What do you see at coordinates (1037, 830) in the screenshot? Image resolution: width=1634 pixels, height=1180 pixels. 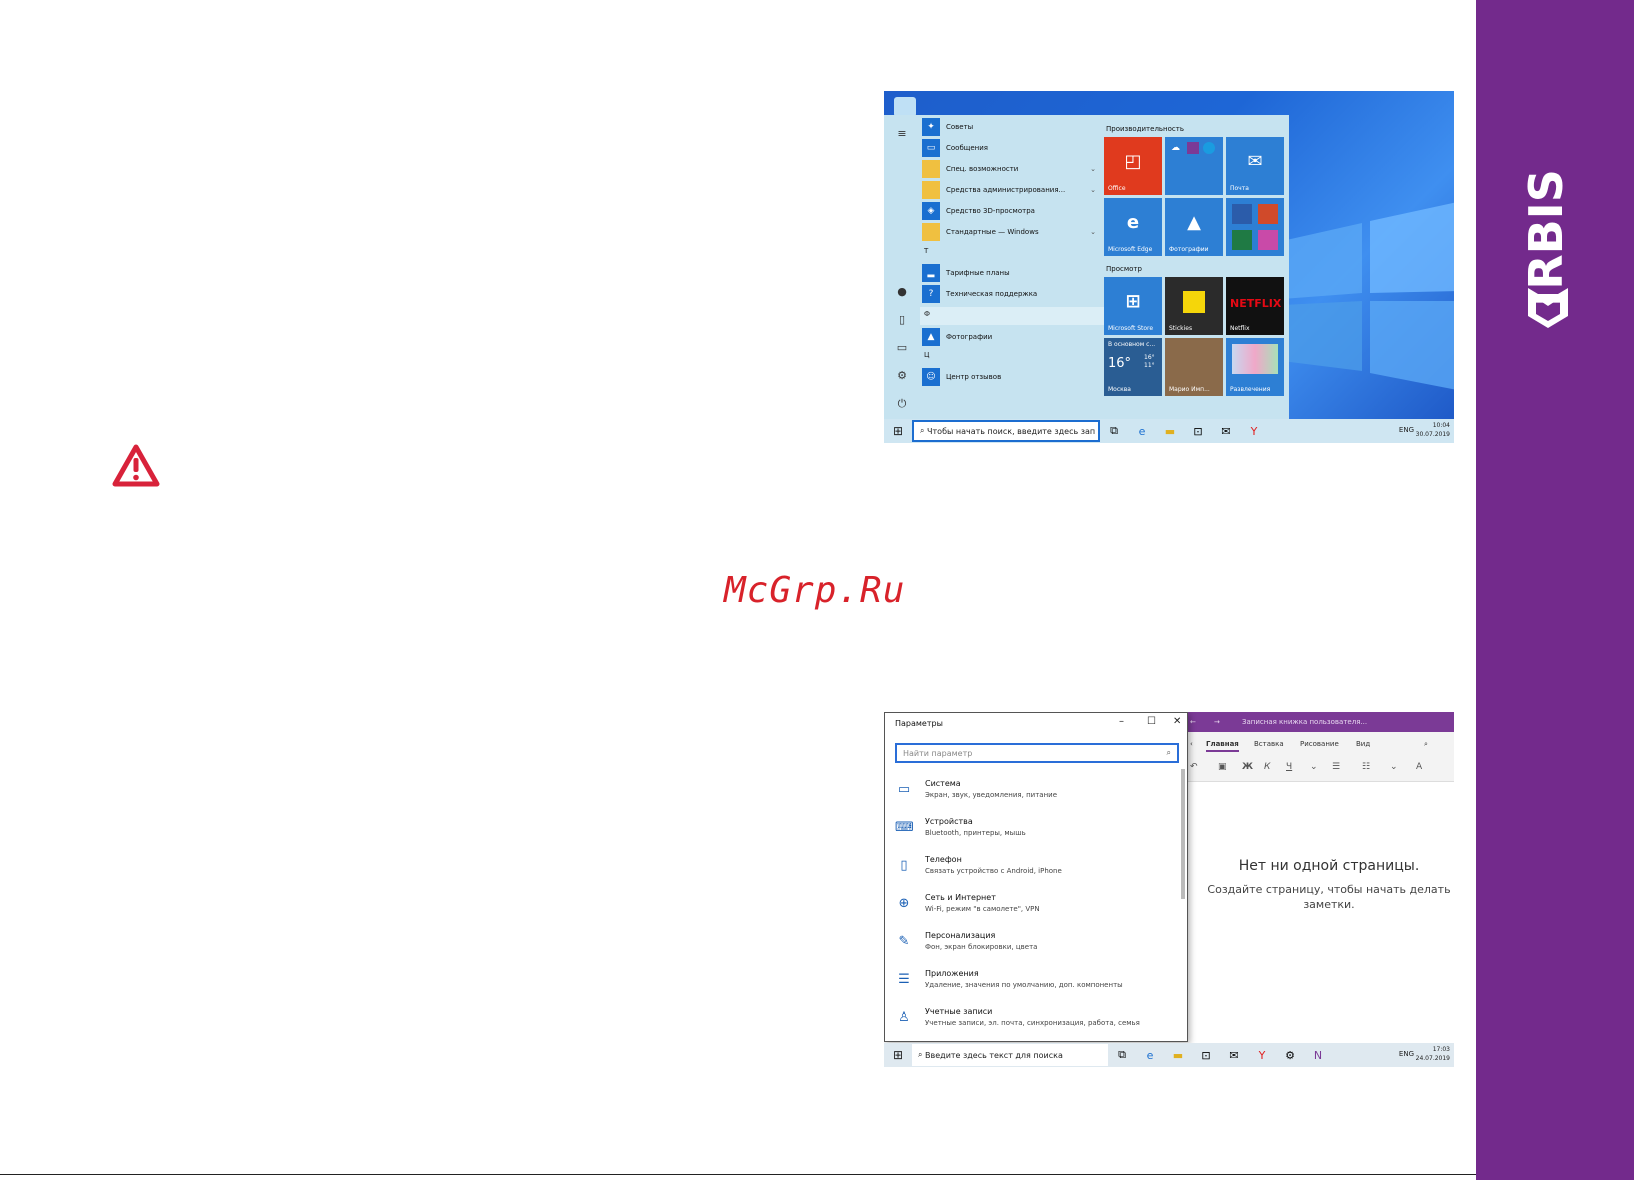 I see `settings-item-devices: ⌨ Устройства Bluetooth, принтеры, мышь` at bounding box center [1037, 830].